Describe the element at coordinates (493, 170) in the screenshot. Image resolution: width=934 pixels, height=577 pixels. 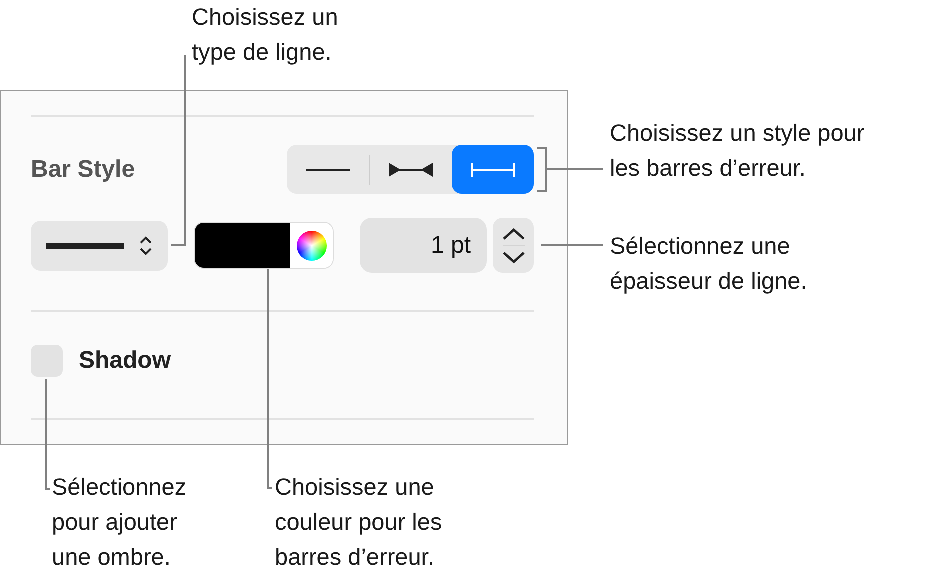
I see `capped-line-icon` at that location.